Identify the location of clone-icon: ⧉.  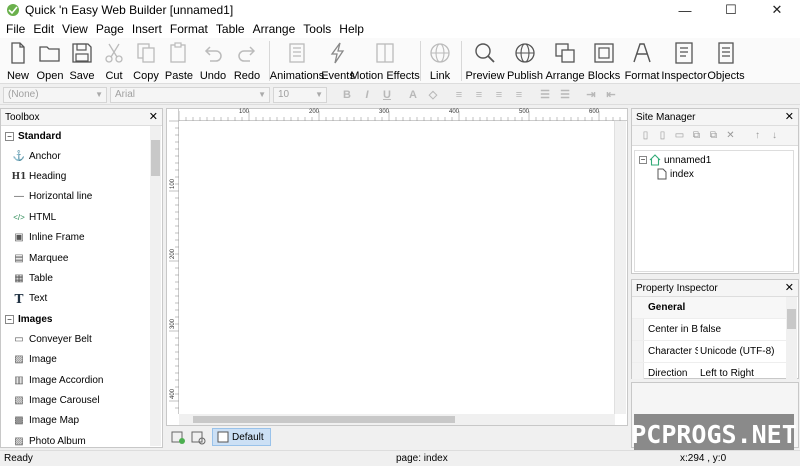
(713, 135).